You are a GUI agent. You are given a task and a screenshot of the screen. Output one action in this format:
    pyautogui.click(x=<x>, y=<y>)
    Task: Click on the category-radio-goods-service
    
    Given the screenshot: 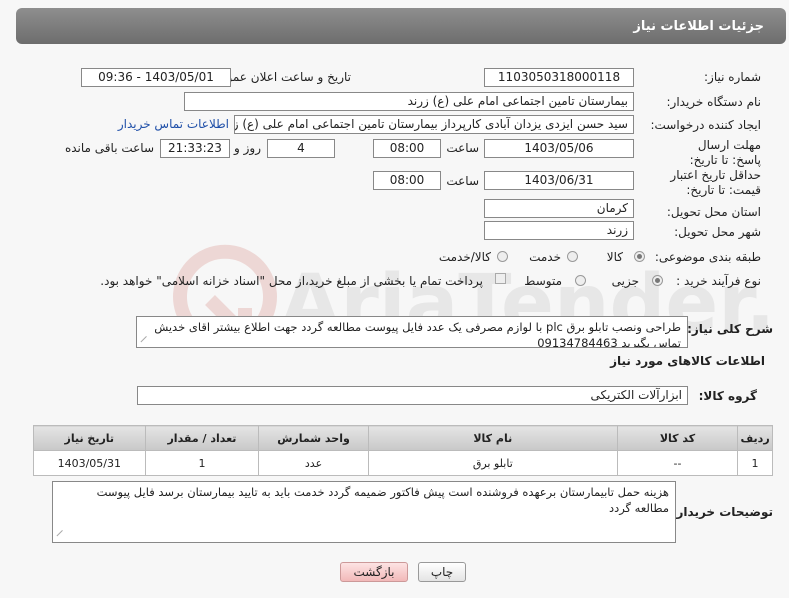 What is the action you would take?
    pyautogui.click(x=502, y=256)
    